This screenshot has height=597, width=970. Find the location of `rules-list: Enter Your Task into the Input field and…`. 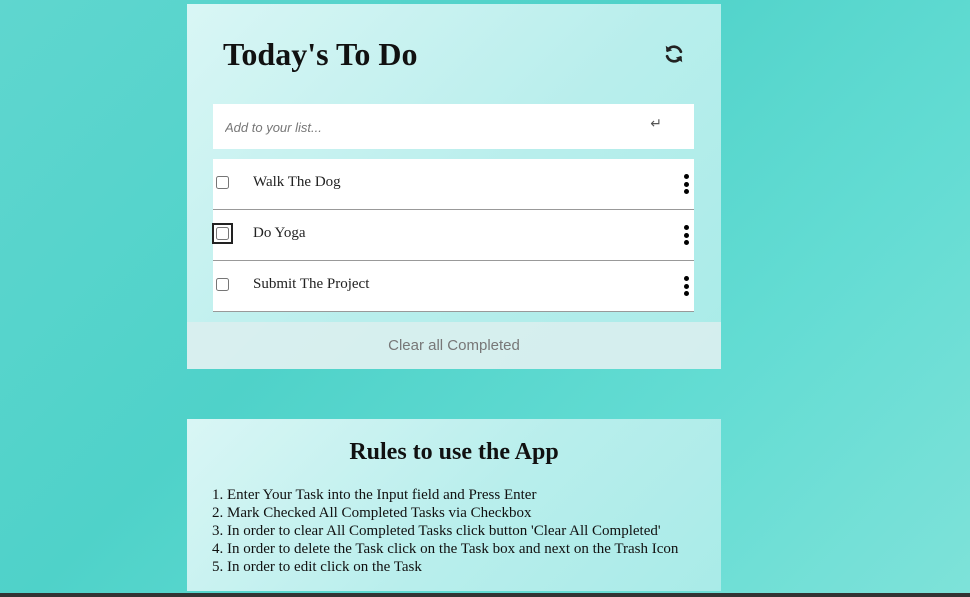

rules-list: Enter Your Task into the Input field and… is located at coordinates (443, 531).